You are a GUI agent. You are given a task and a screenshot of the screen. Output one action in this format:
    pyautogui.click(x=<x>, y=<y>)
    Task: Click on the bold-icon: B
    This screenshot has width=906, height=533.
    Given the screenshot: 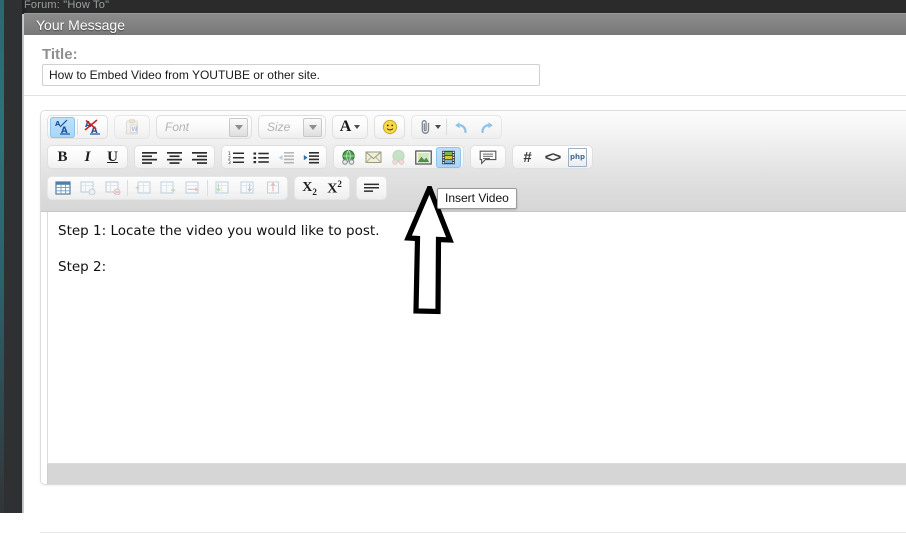 What is the action you would take?
    pyautogui.click(x=62, y=156)
    